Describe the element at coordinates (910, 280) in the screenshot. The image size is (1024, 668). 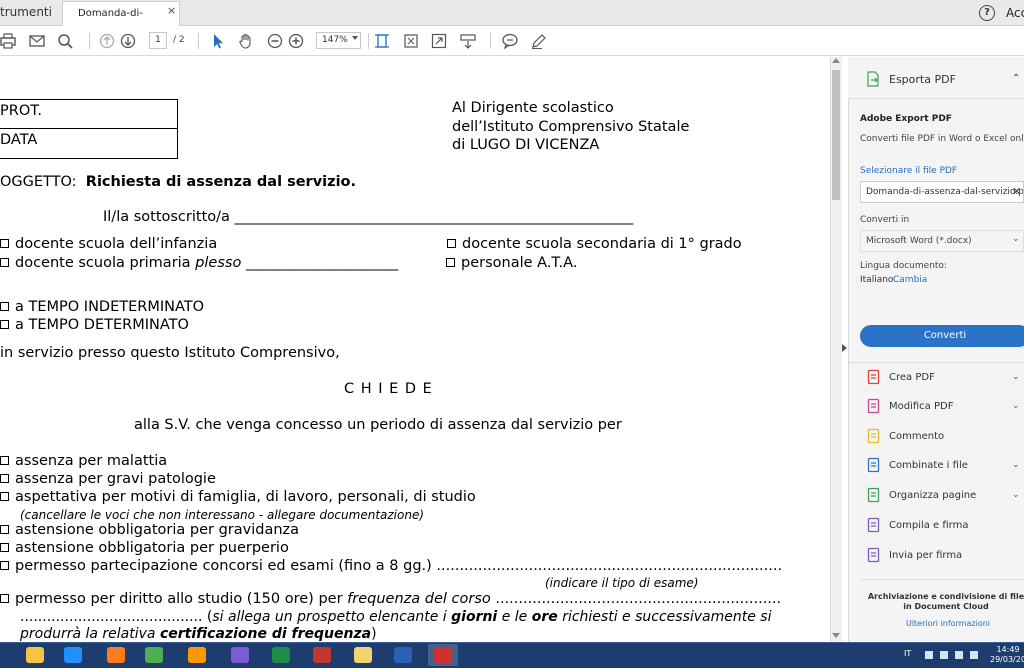
I see `change-language-link: Cambia` at that location.